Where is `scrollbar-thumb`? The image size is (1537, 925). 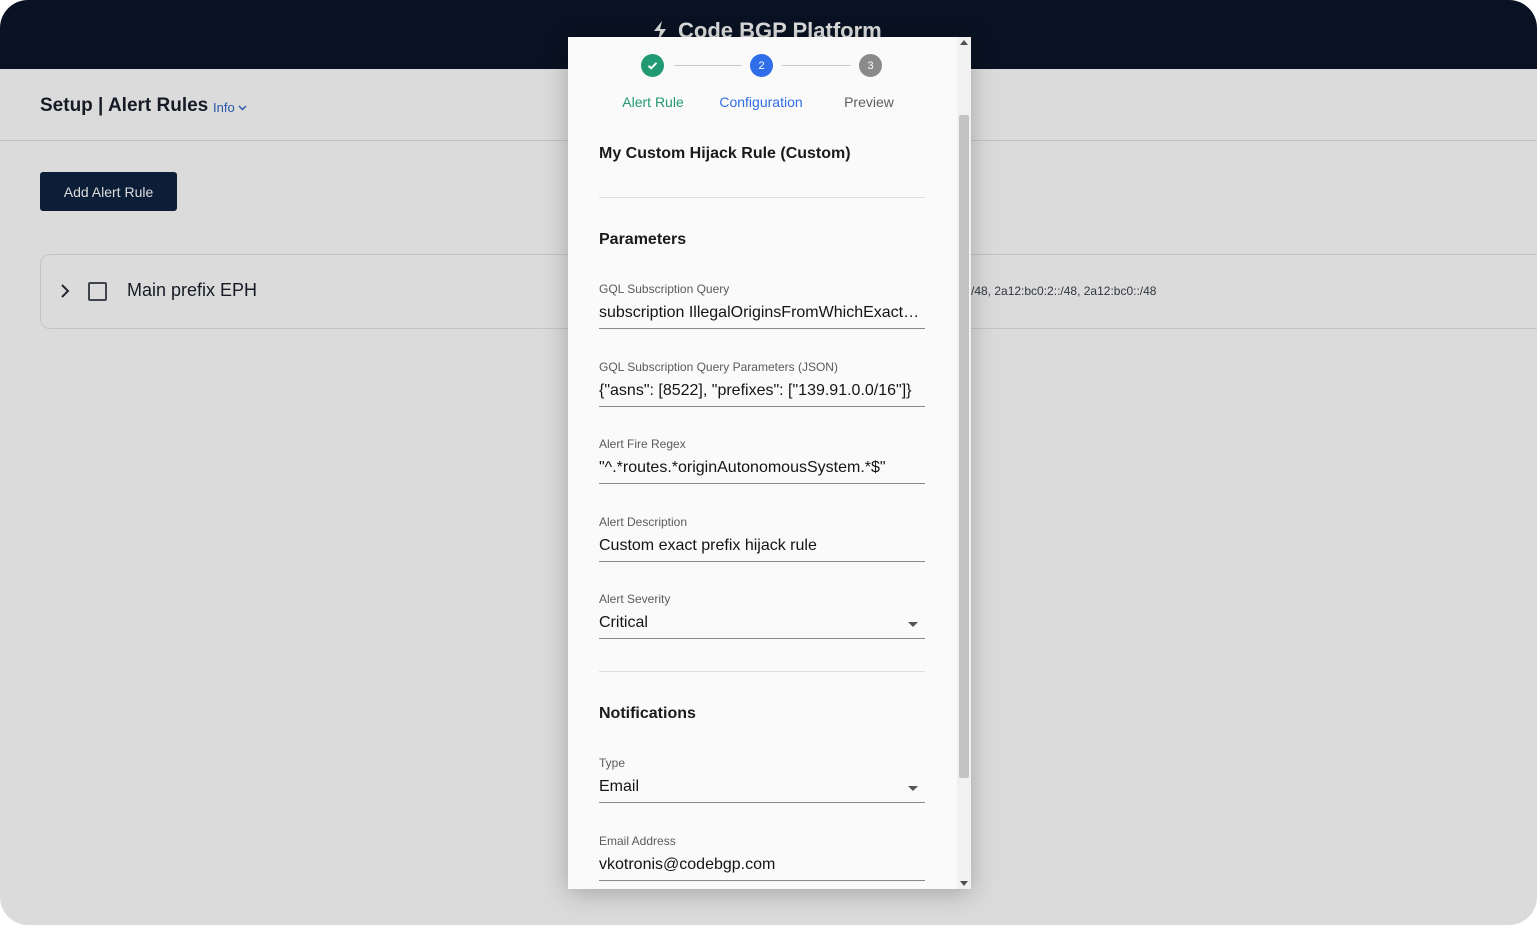
scrollbar-thumb is located at coordinates (964, 446).